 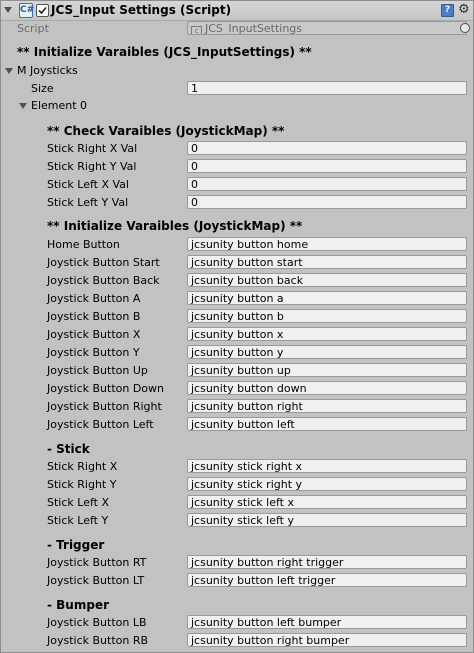 What do you see at coordinates (327, 334) in the screenshot?
I see `property-value-field: jcsunity button x` at bounding box center [327, 334].